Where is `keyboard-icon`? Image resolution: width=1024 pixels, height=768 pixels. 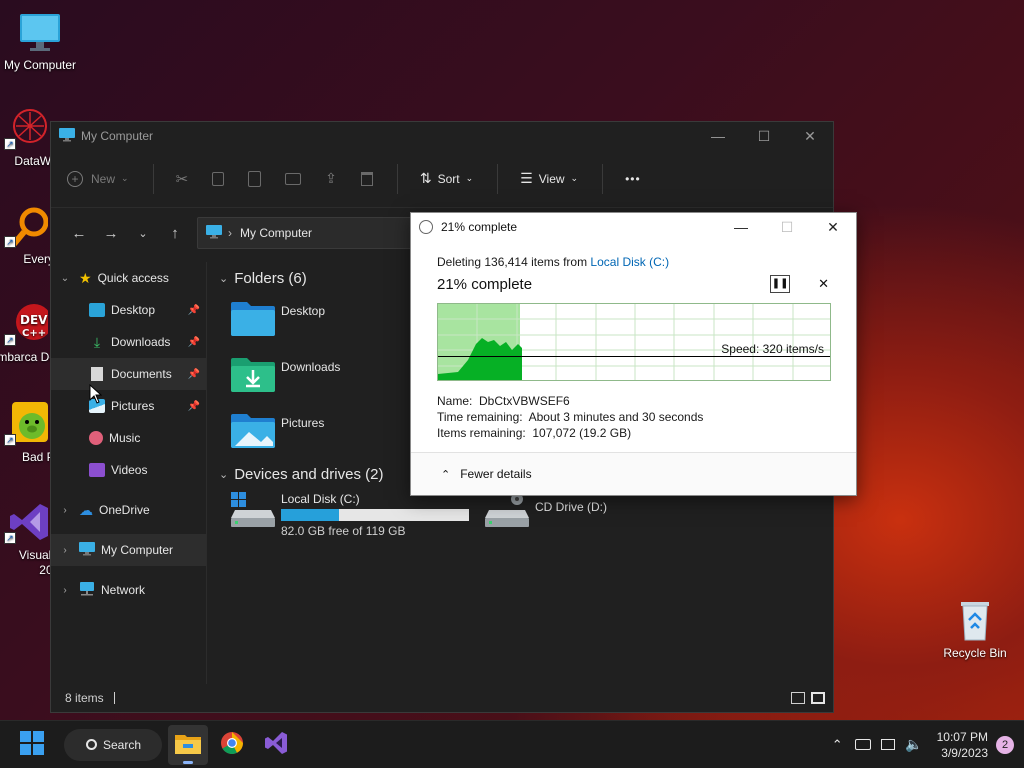 keyboard-icon is located at coordinates (863, 744).